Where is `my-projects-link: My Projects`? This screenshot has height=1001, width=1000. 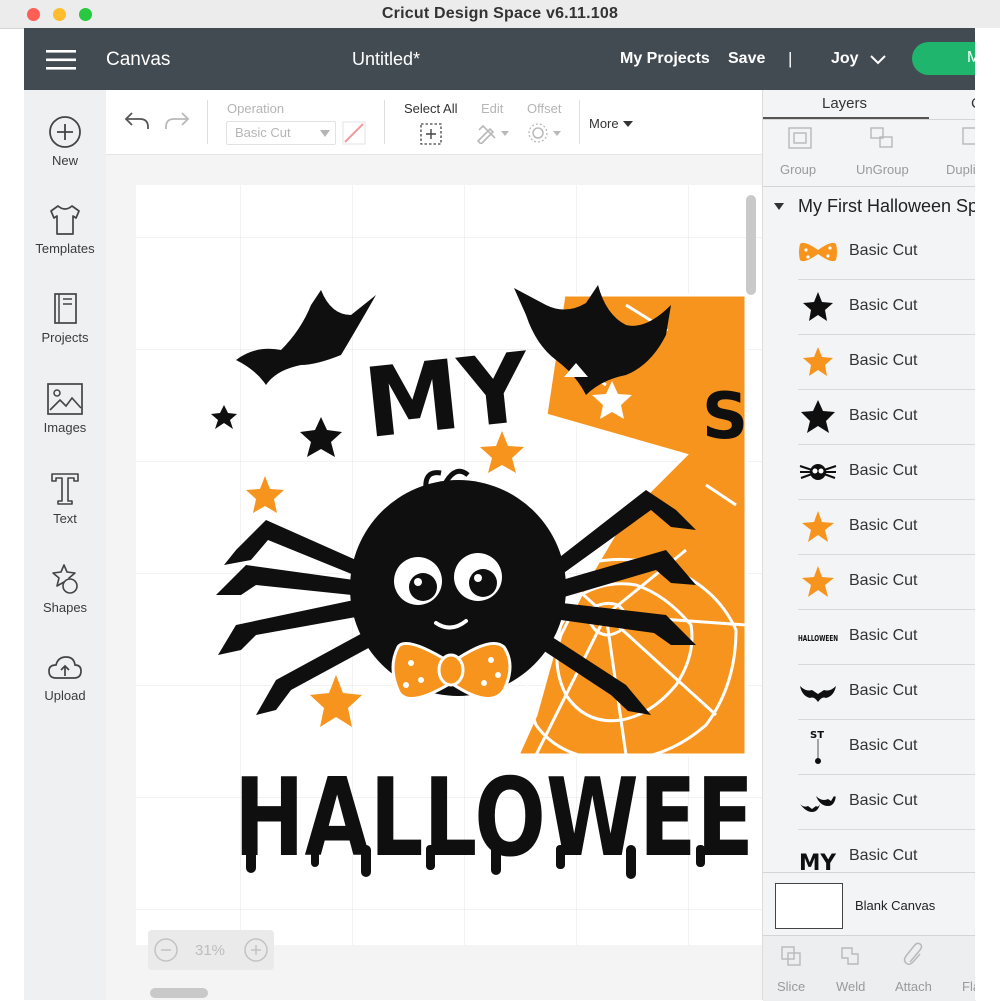
my-projects-link: My Projects is located at coordinates (665, 59).